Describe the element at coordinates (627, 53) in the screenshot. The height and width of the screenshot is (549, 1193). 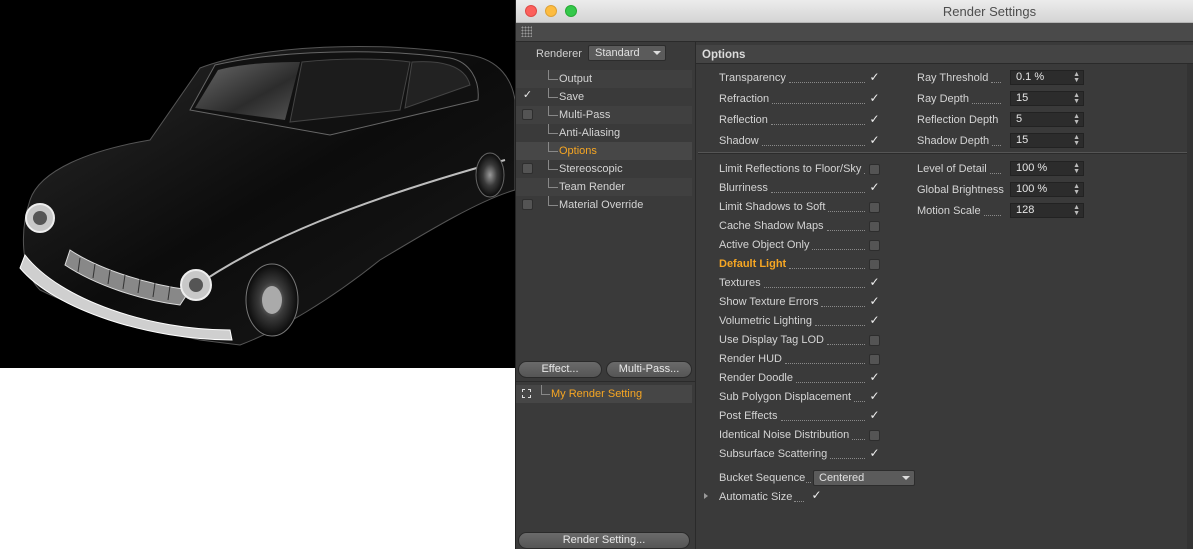
I see `renderer-select: Standard` at that location.